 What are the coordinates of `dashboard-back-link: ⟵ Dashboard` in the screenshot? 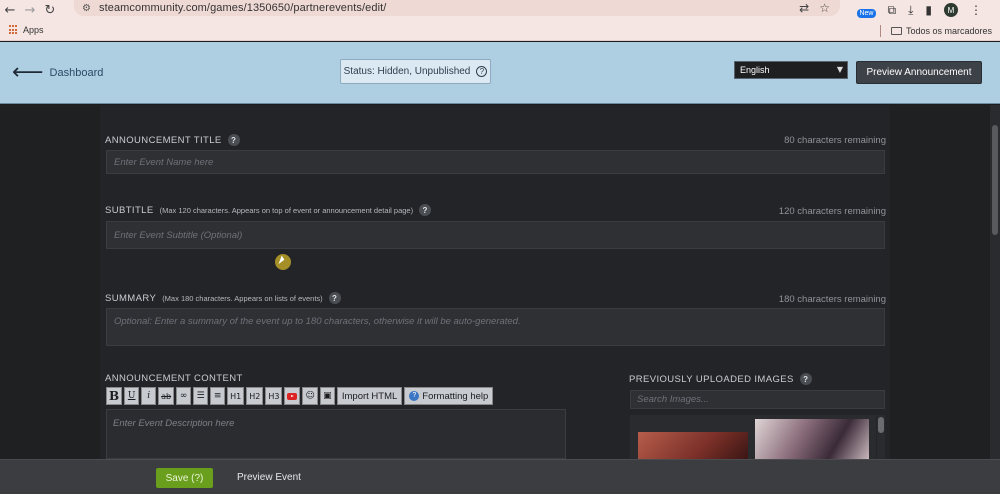 It's located at (57, 73).